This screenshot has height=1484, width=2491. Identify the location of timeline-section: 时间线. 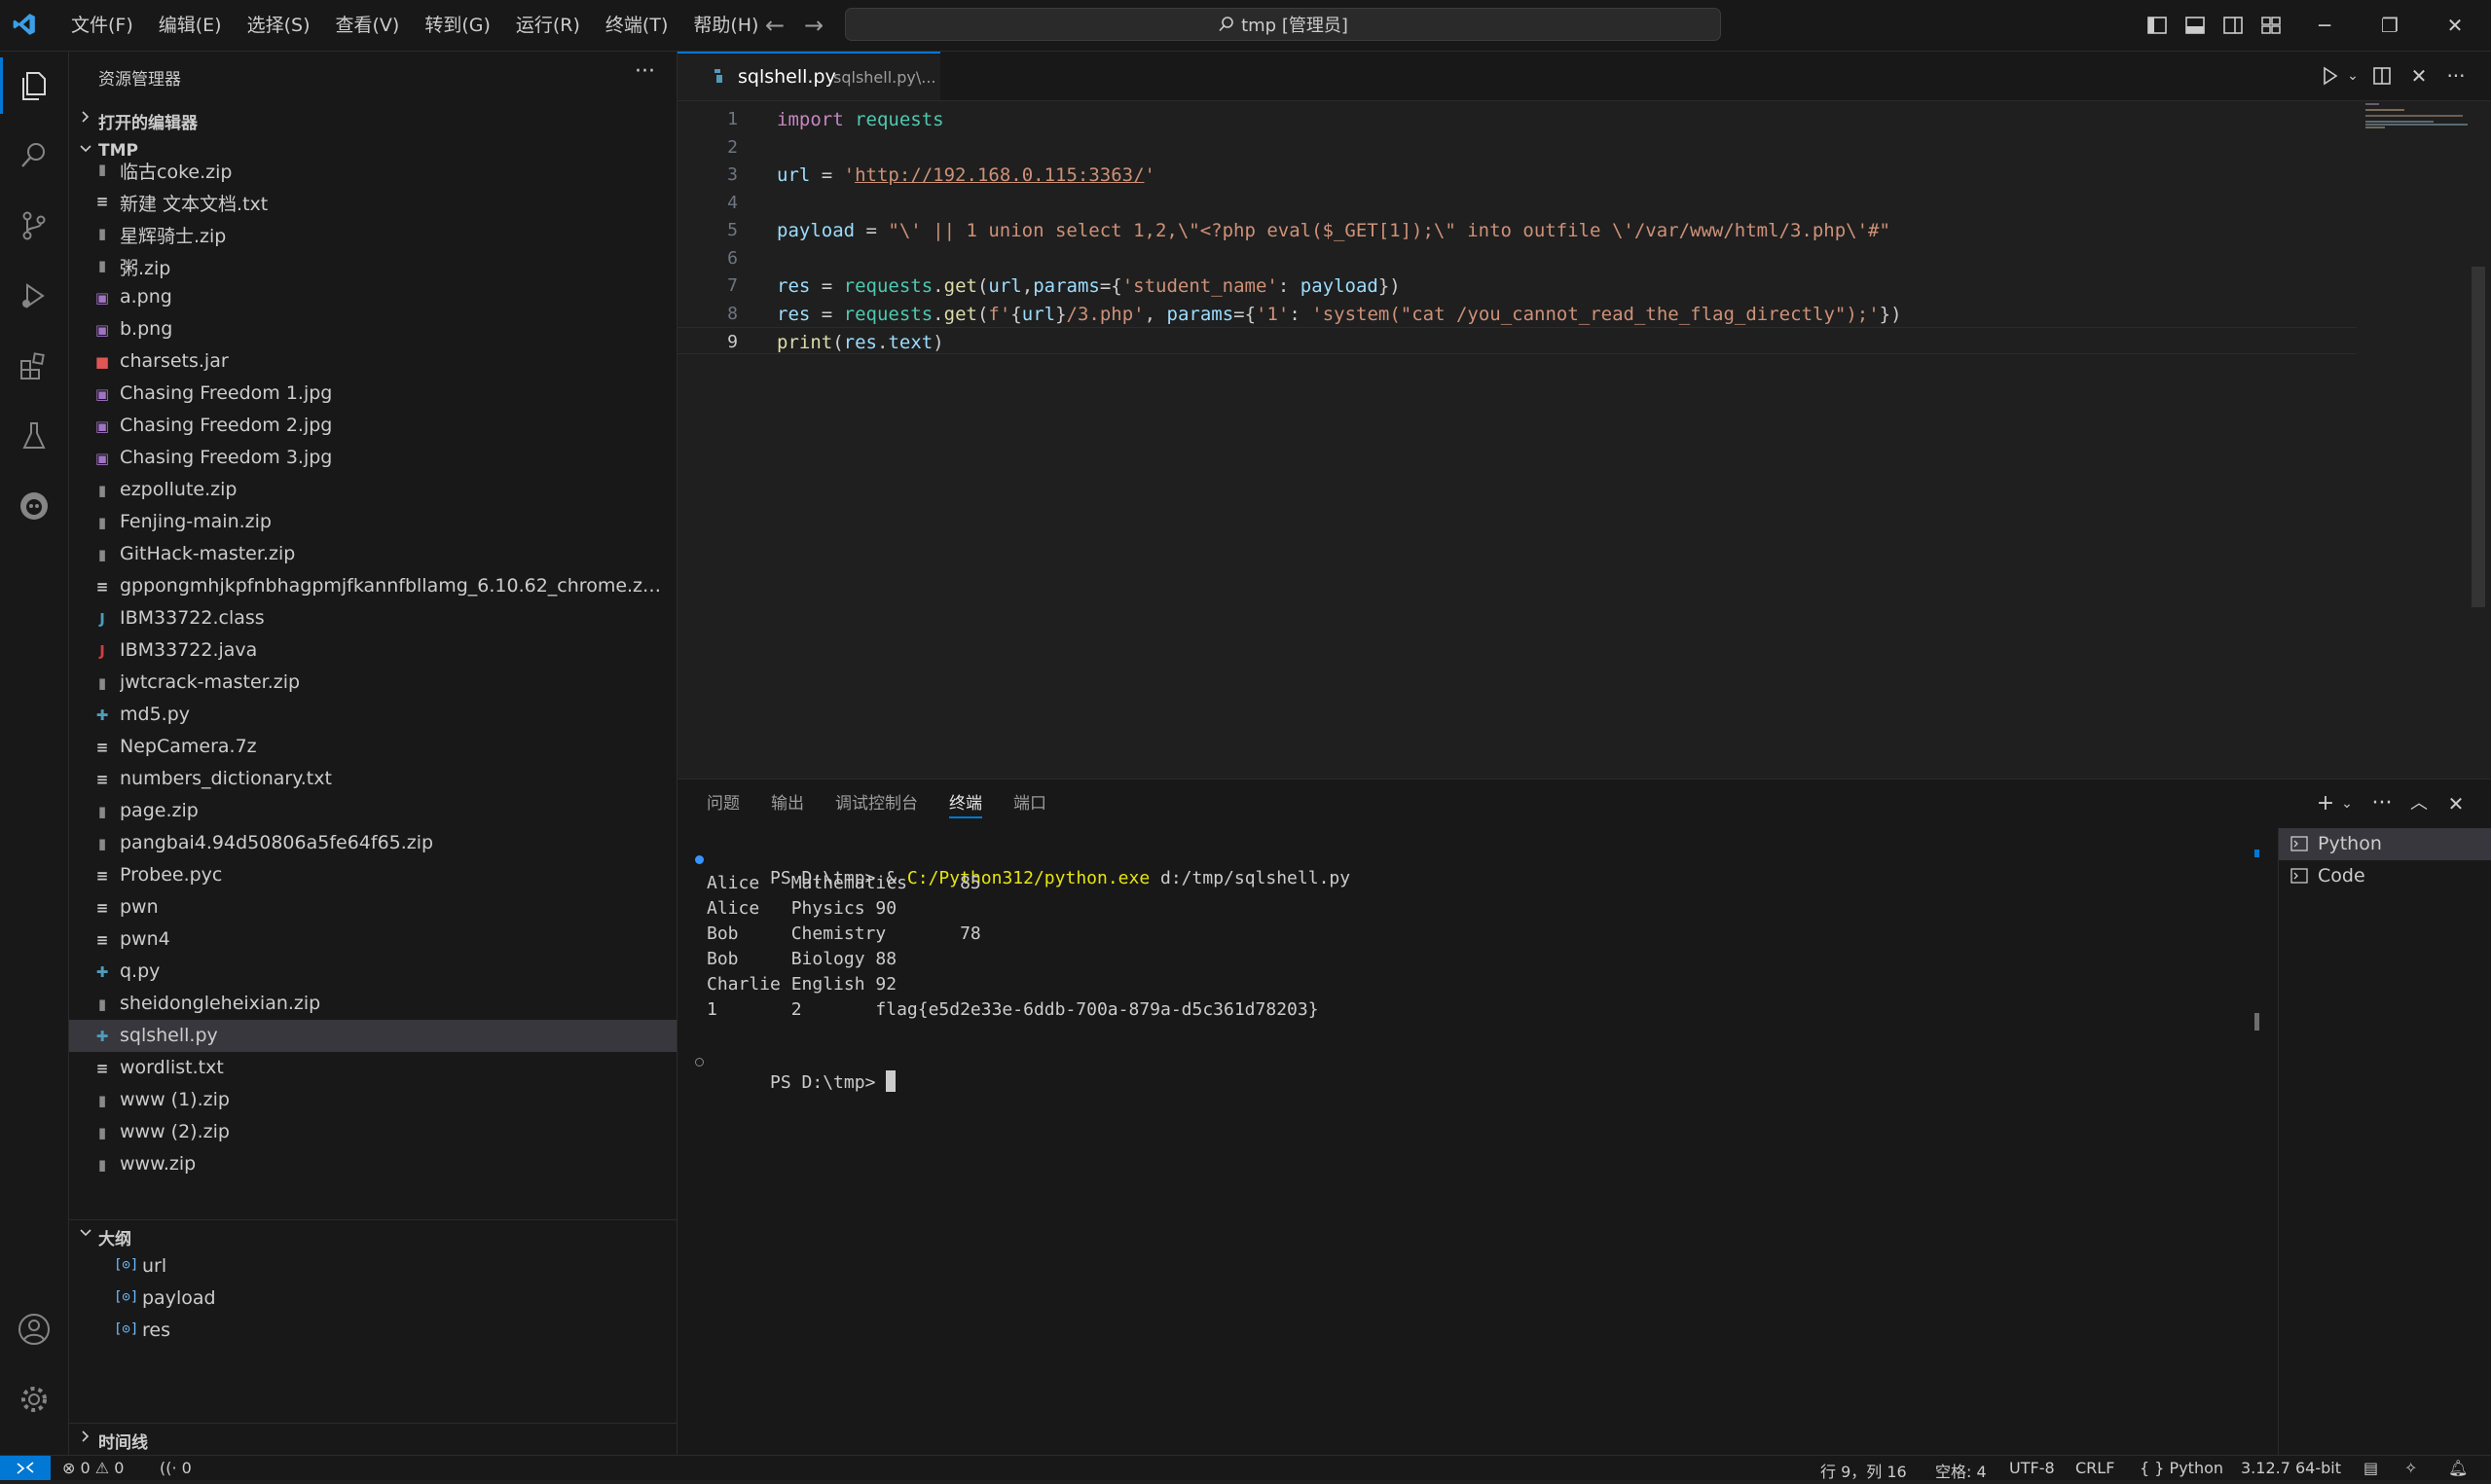
(373, 1438).